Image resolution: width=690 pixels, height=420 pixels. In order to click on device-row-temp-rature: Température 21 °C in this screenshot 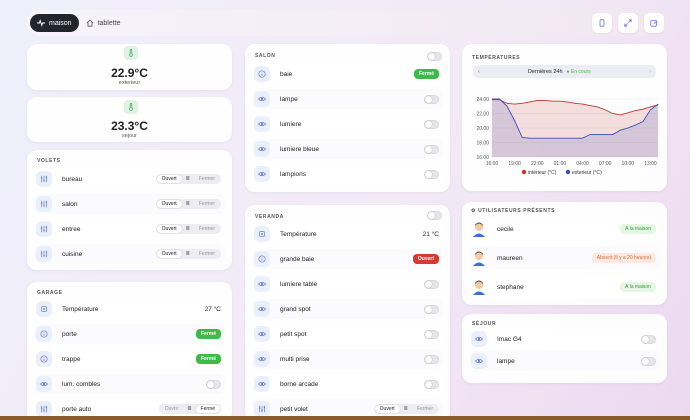, I will do `click(347, 234)`.